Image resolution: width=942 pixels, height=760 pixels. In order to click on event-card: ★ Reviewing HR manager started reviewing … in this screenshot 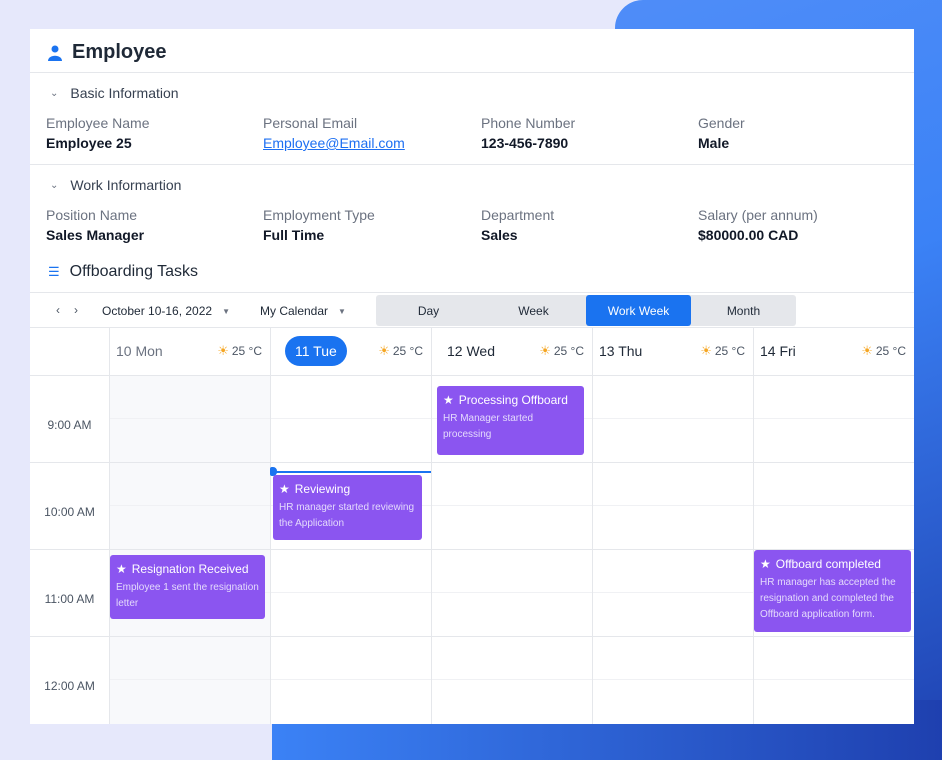, I will do `click(347, 507)`.